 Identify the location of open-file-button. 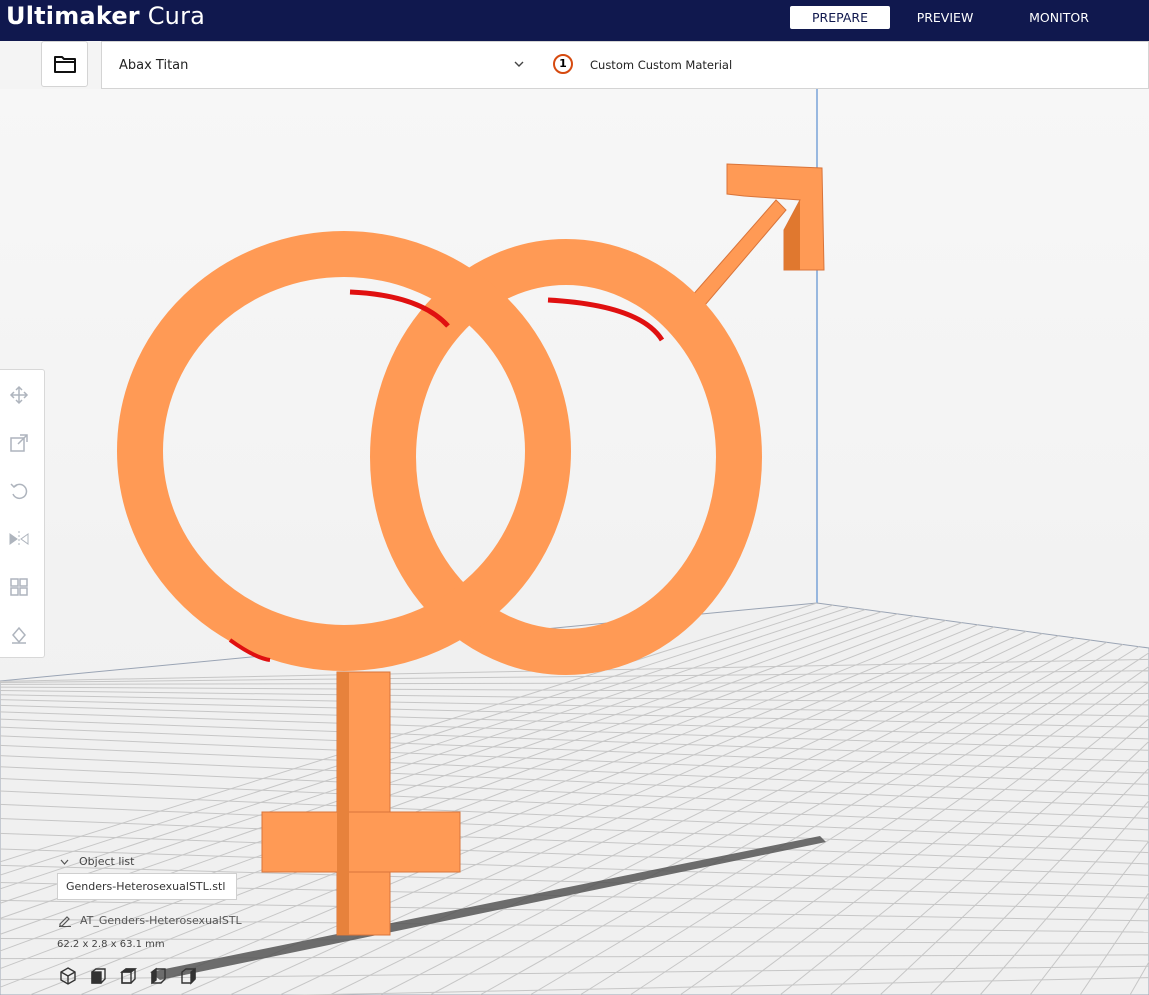
(64, 64).